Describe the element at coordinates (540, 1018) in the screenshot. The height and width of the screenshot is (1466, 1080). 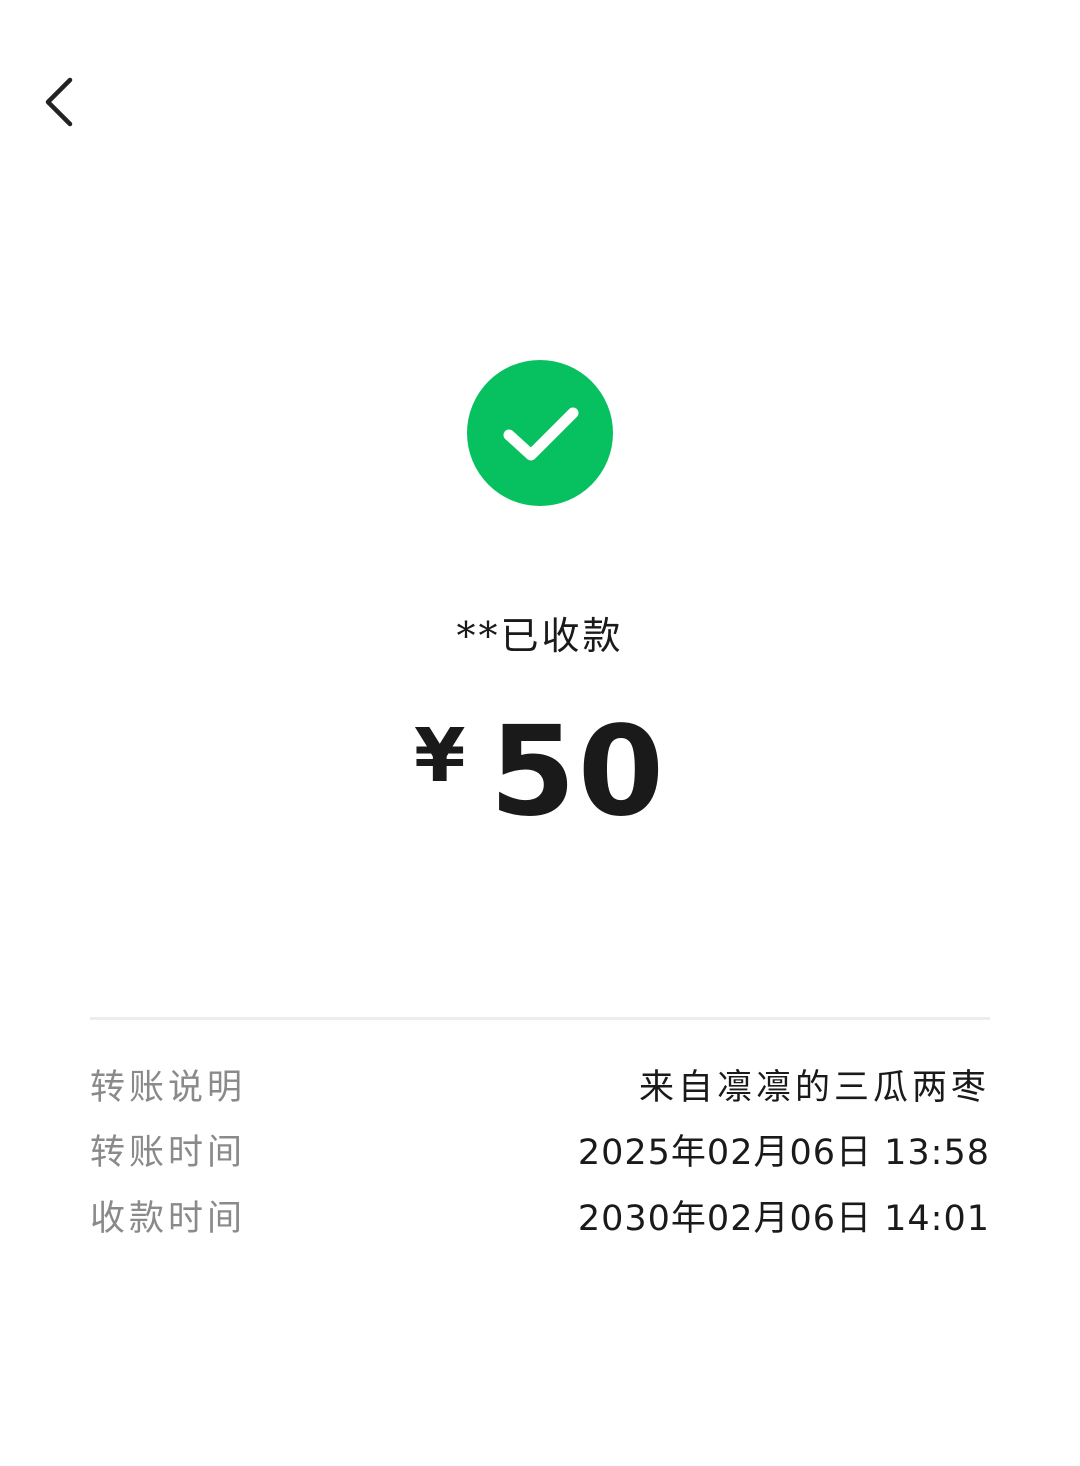
I see `divider` at that location.